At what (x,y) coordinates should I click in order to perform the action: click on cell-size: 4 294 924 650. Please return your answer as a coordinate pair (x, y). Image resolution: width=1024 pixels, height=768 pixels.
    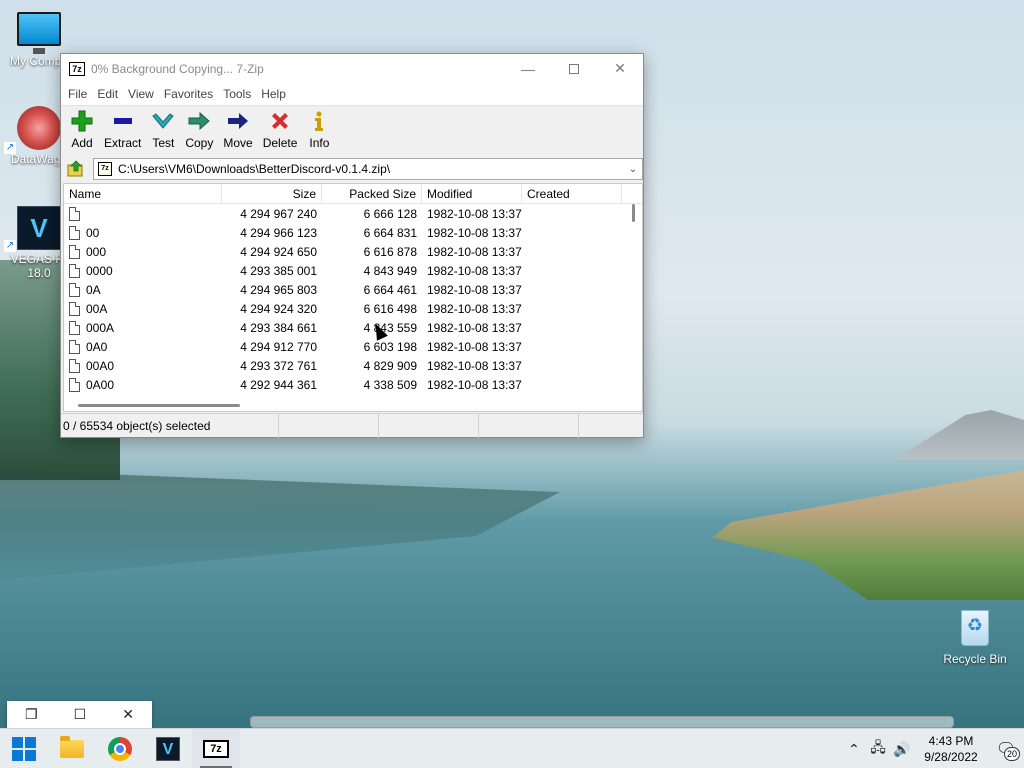
    Looking at the image, I should click on (278, 251).